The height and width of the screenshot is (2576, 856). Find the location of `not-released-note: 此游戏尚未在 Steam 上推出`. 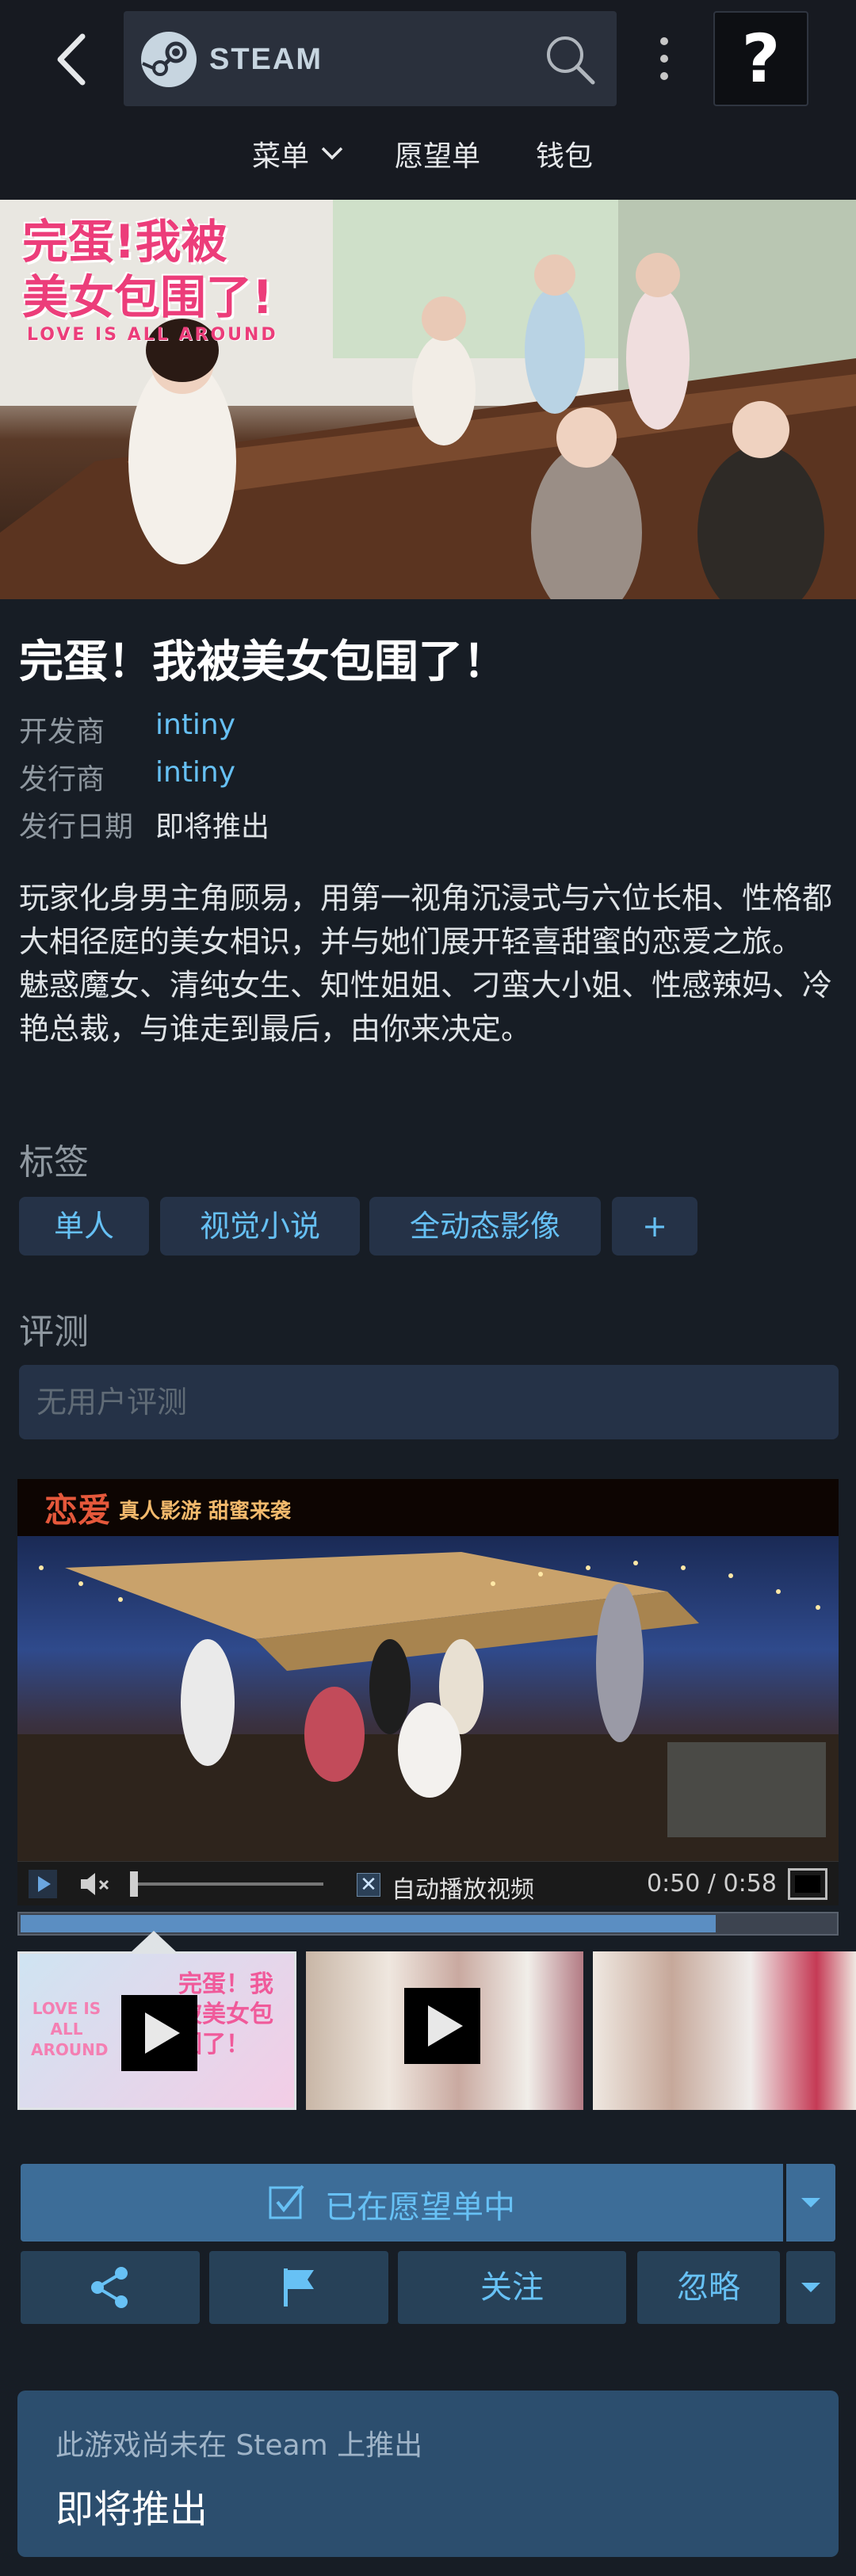

not-released-note: 此游戏尚未在 Steam 上推出 is located at coordinates (239, 2445).